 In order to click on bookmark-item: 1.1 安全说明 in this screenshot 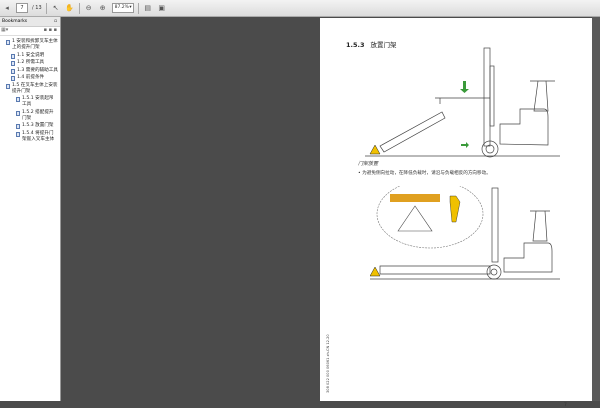, I will do `click(30, 57)`.